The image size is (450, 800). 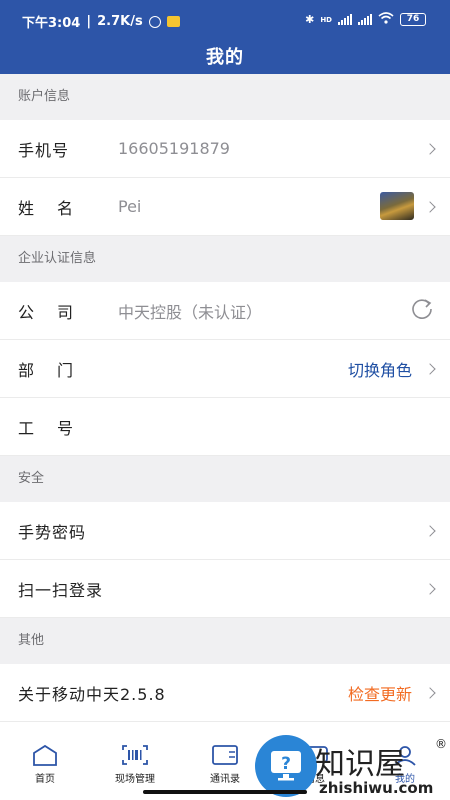 I want to click on company-row: 公司 中天控股（未认证）, so click(x=225, y=311).